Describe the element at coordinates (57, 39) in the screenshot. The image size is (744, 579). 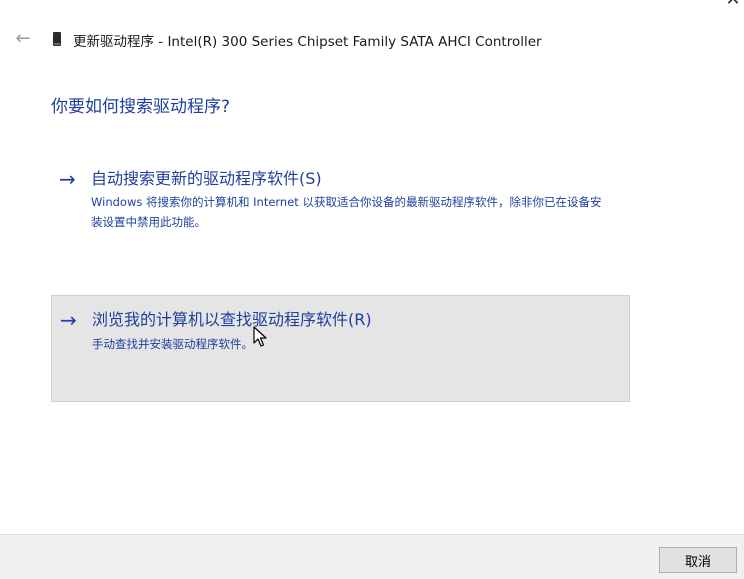
I see `device-icon` at that location.